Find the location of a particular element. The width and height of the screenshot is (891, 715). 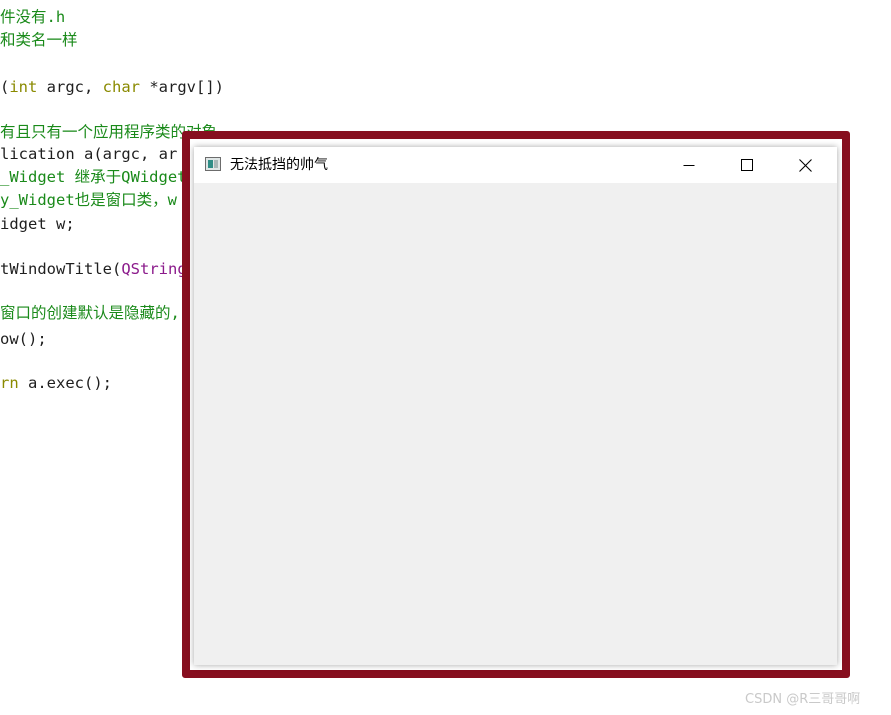

code-line: ow(); is located at coordinates (23, 339).